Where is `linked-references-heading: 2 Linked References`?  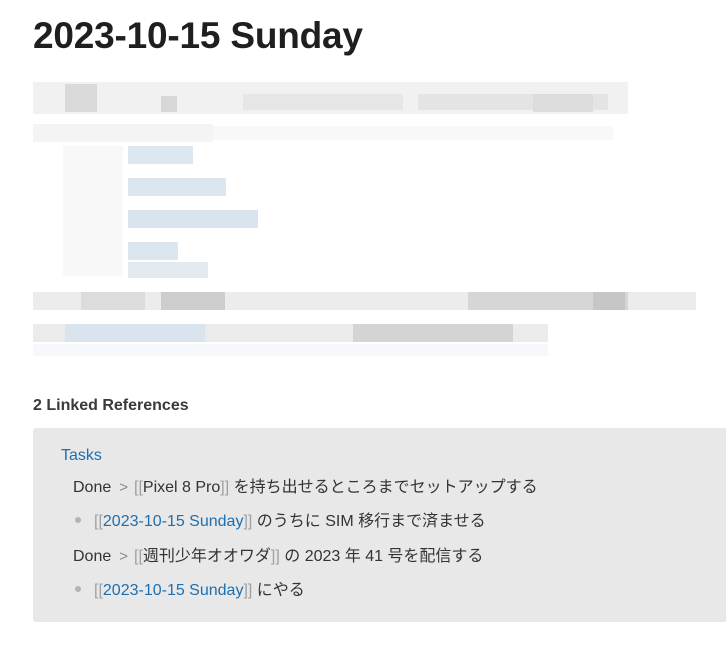
linked-references-heading: 2 Linked References is located at coordinates (111, 405).